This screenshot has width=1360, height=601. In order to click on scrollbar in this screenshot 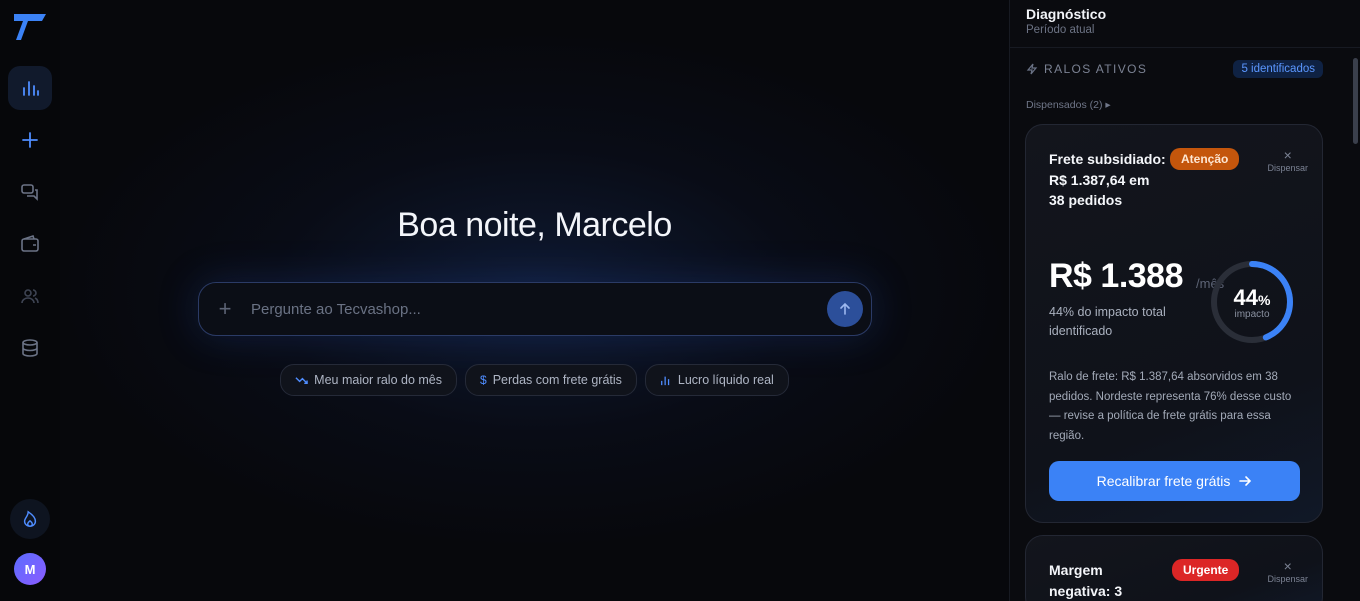, I will do `click(1355, 101)`.